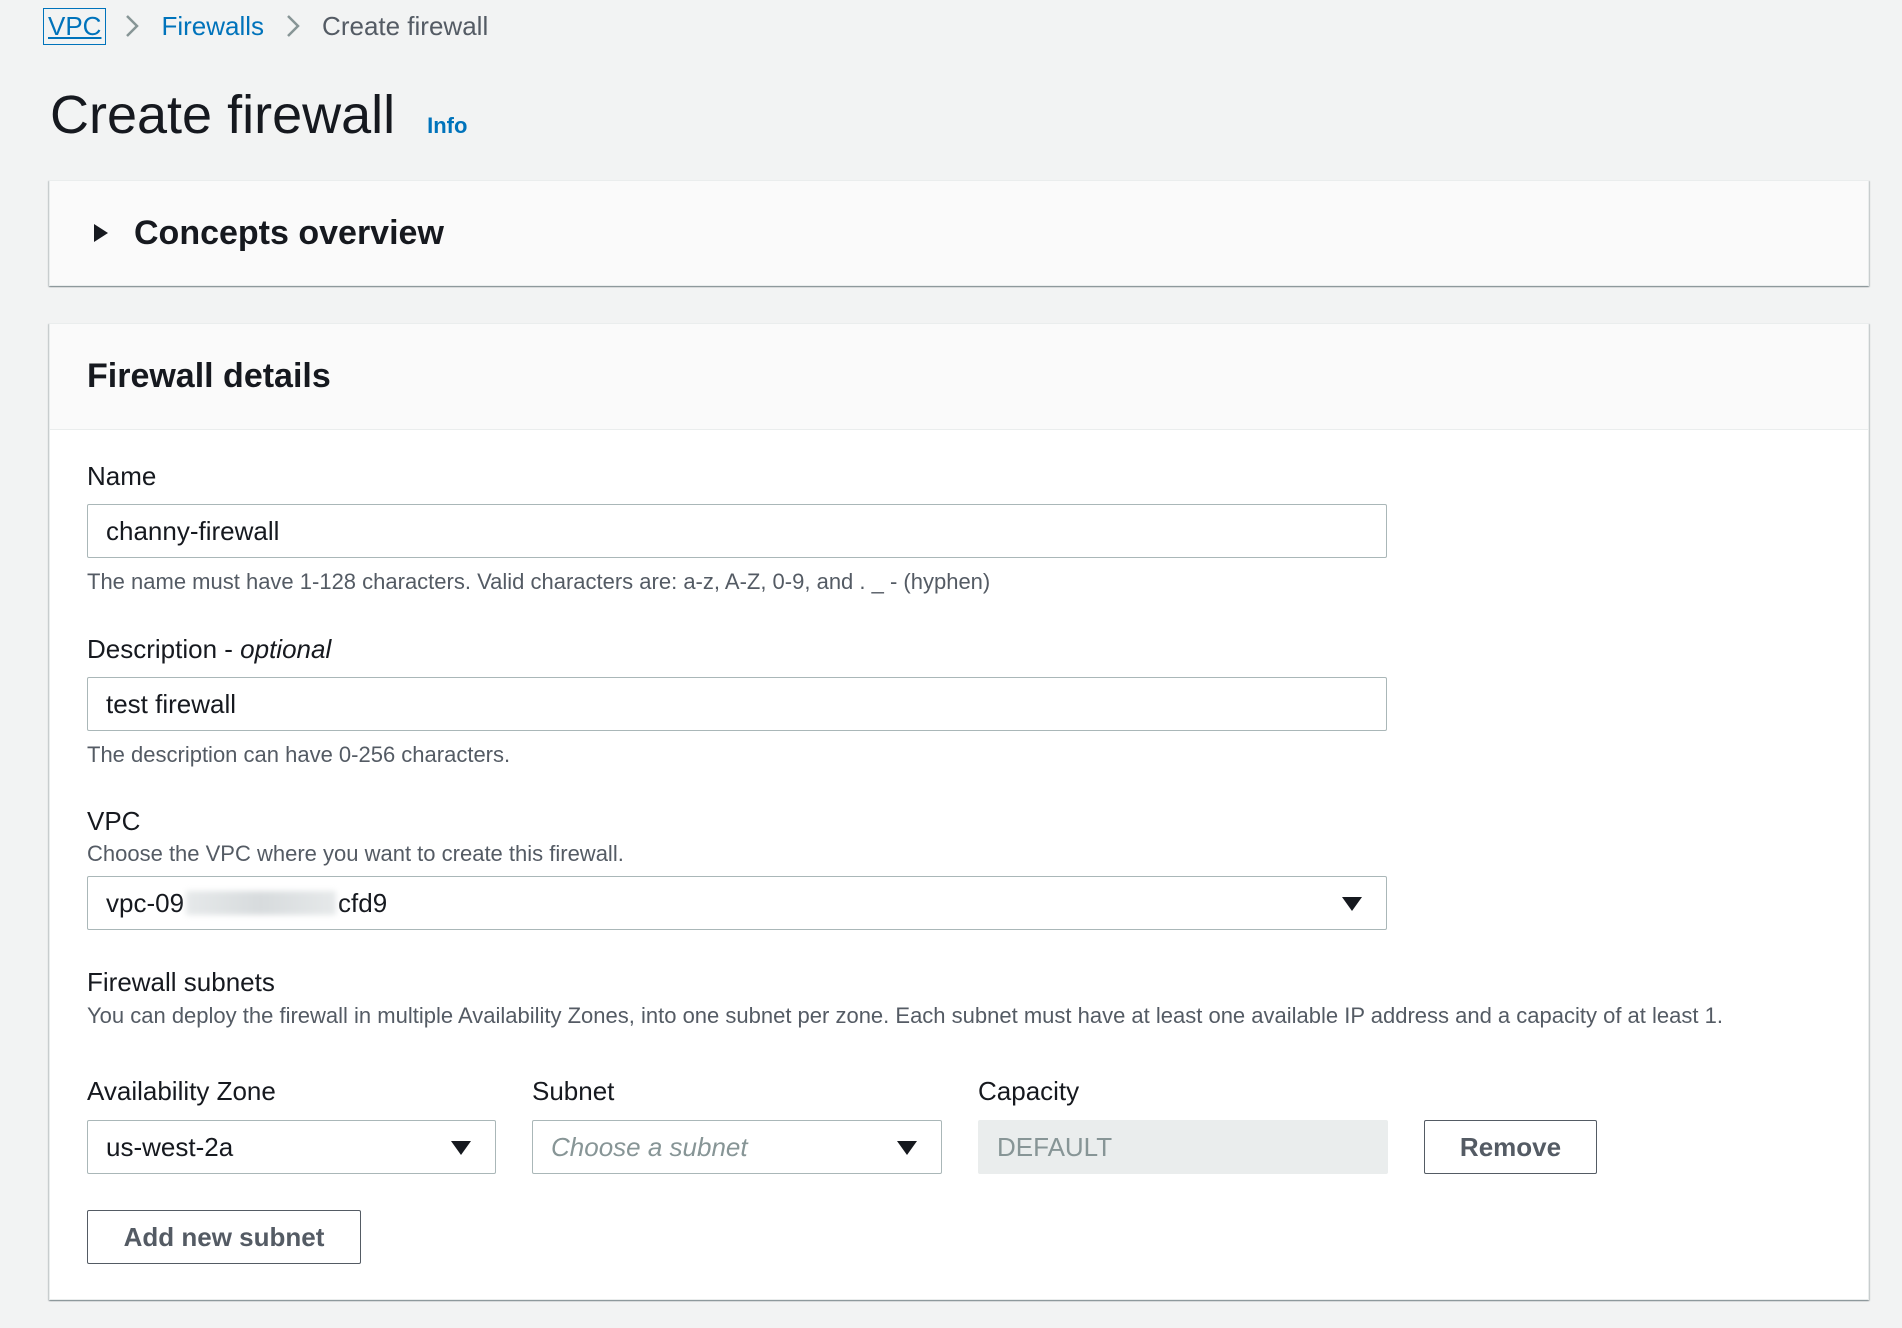 This screenshot has width=1902, height=1328. Describe the element at coordinates (114, 821) in the screenshot. I see `vpc-label: VPC` at that location.